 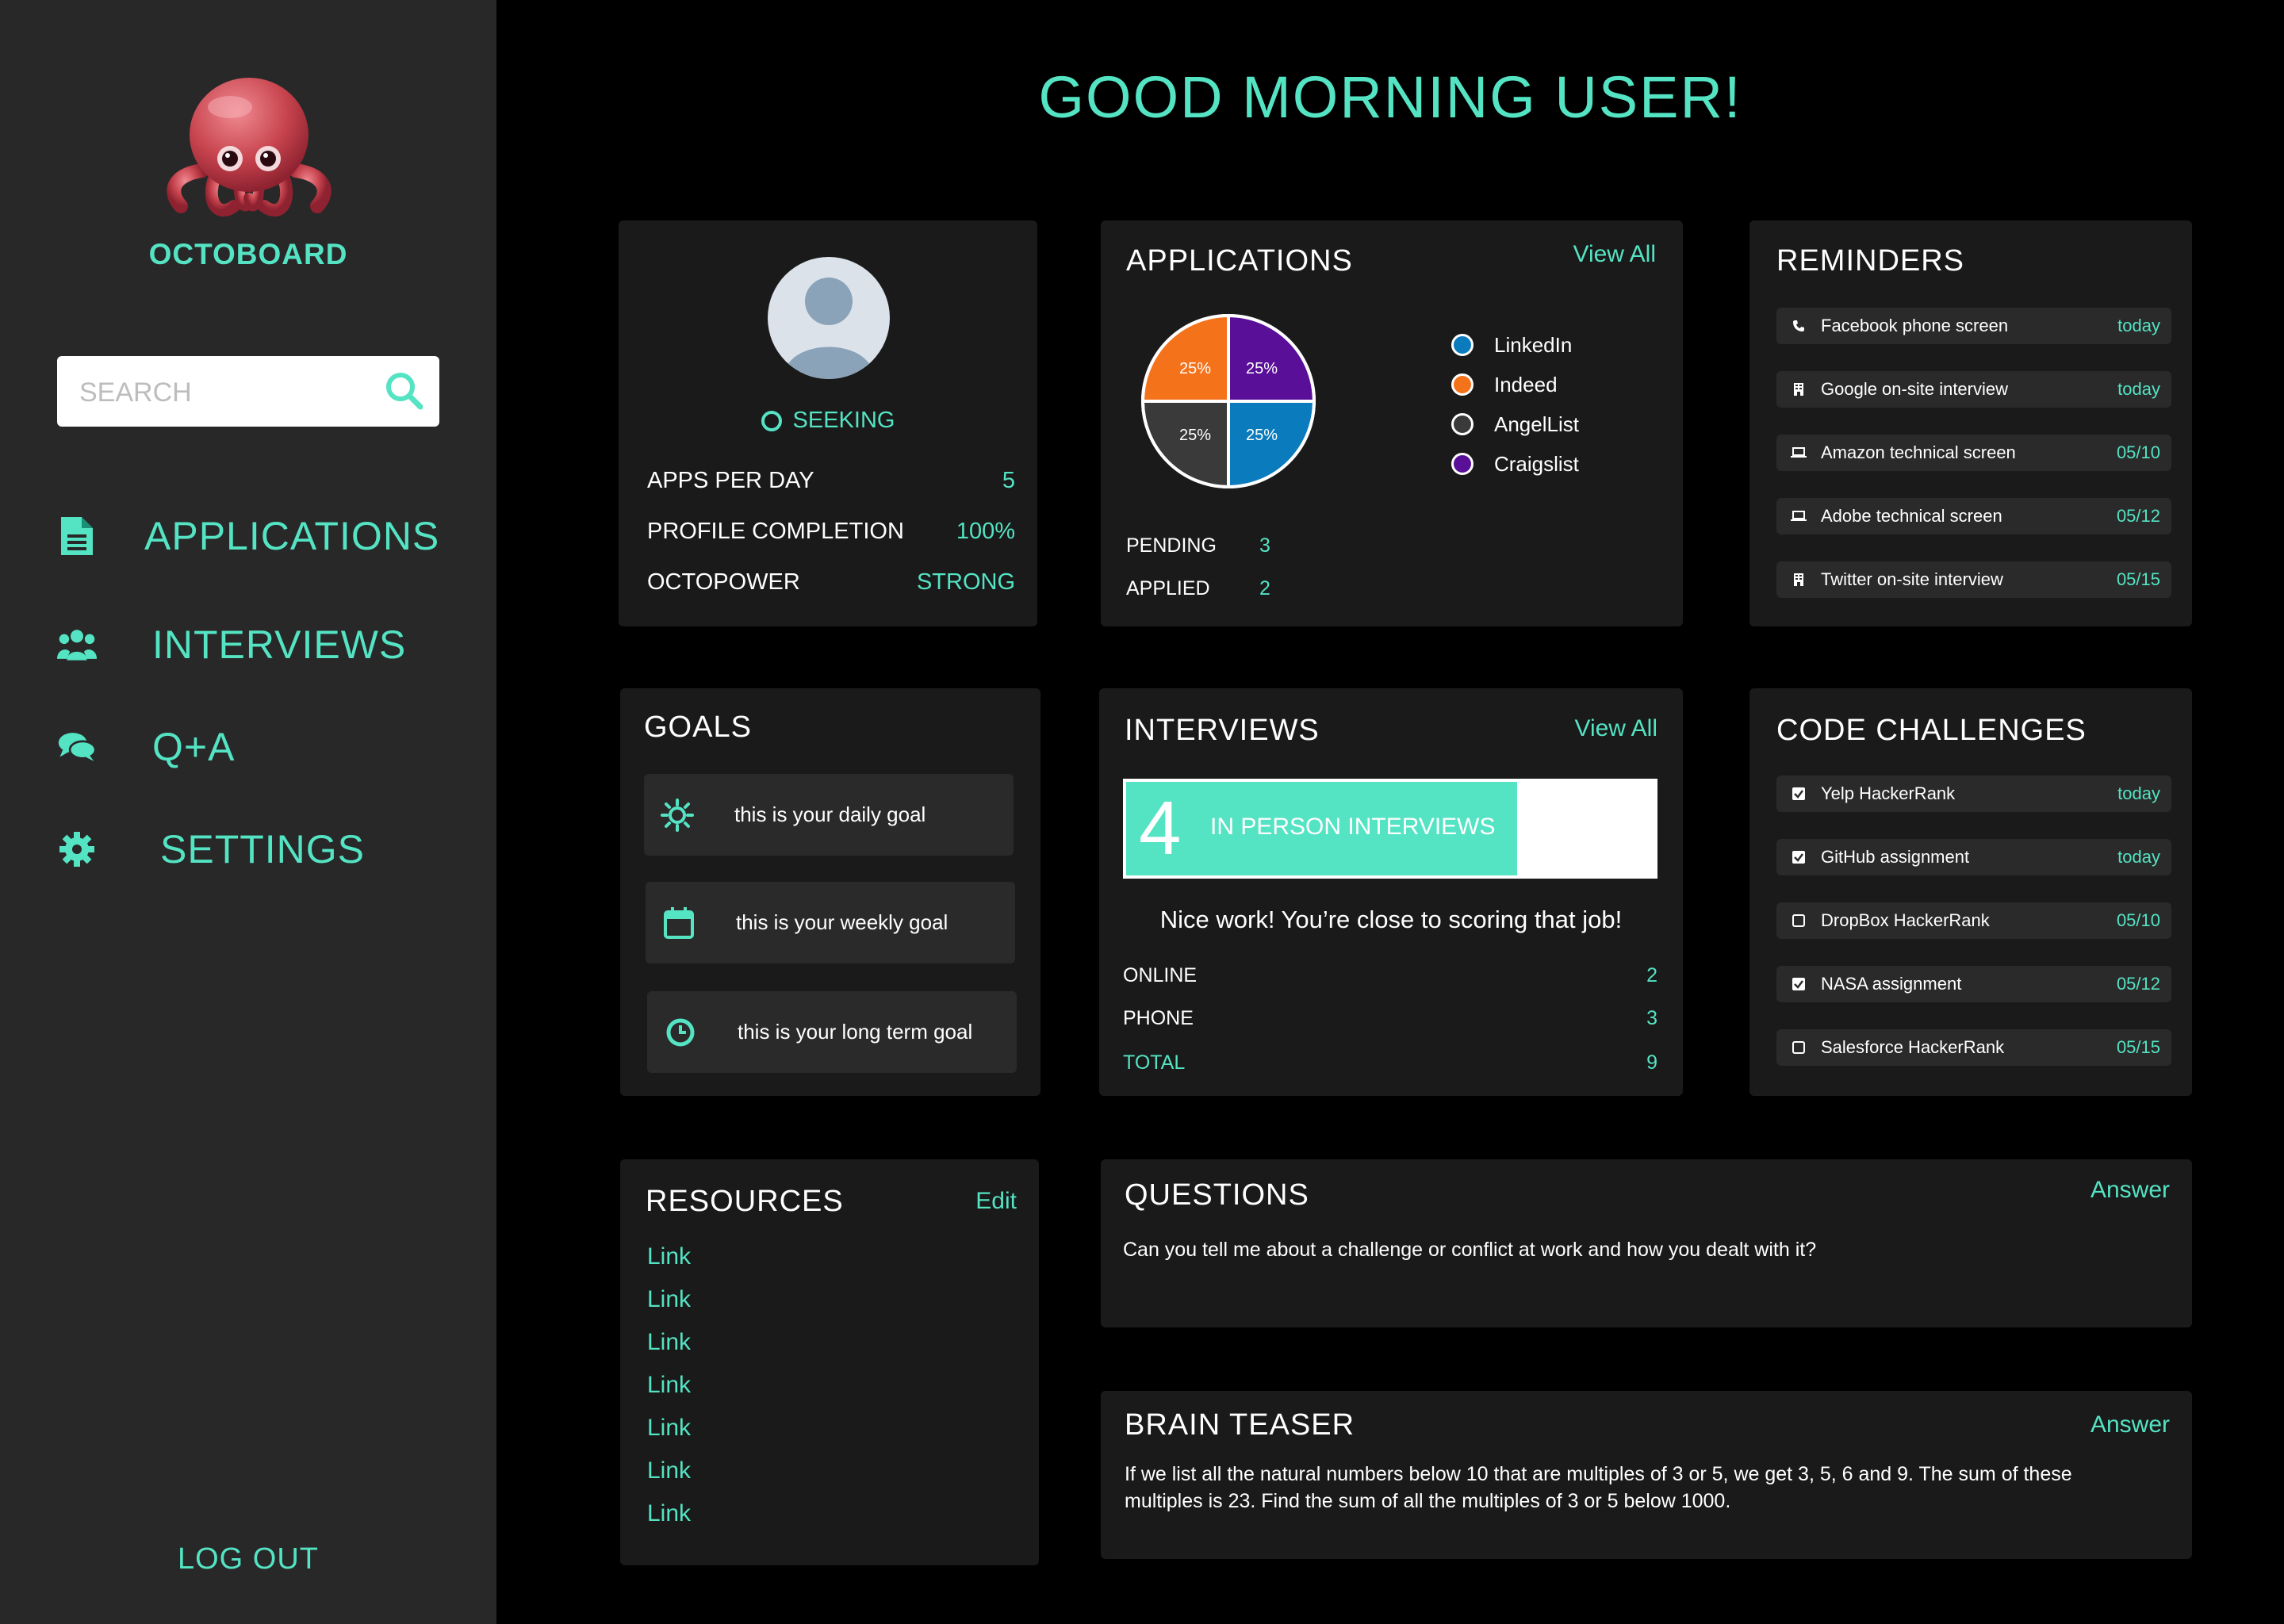 What do you see at coordinates (1799, 389) in the screenshot?
I see `building-icon` at bounding box center [1799, 389].